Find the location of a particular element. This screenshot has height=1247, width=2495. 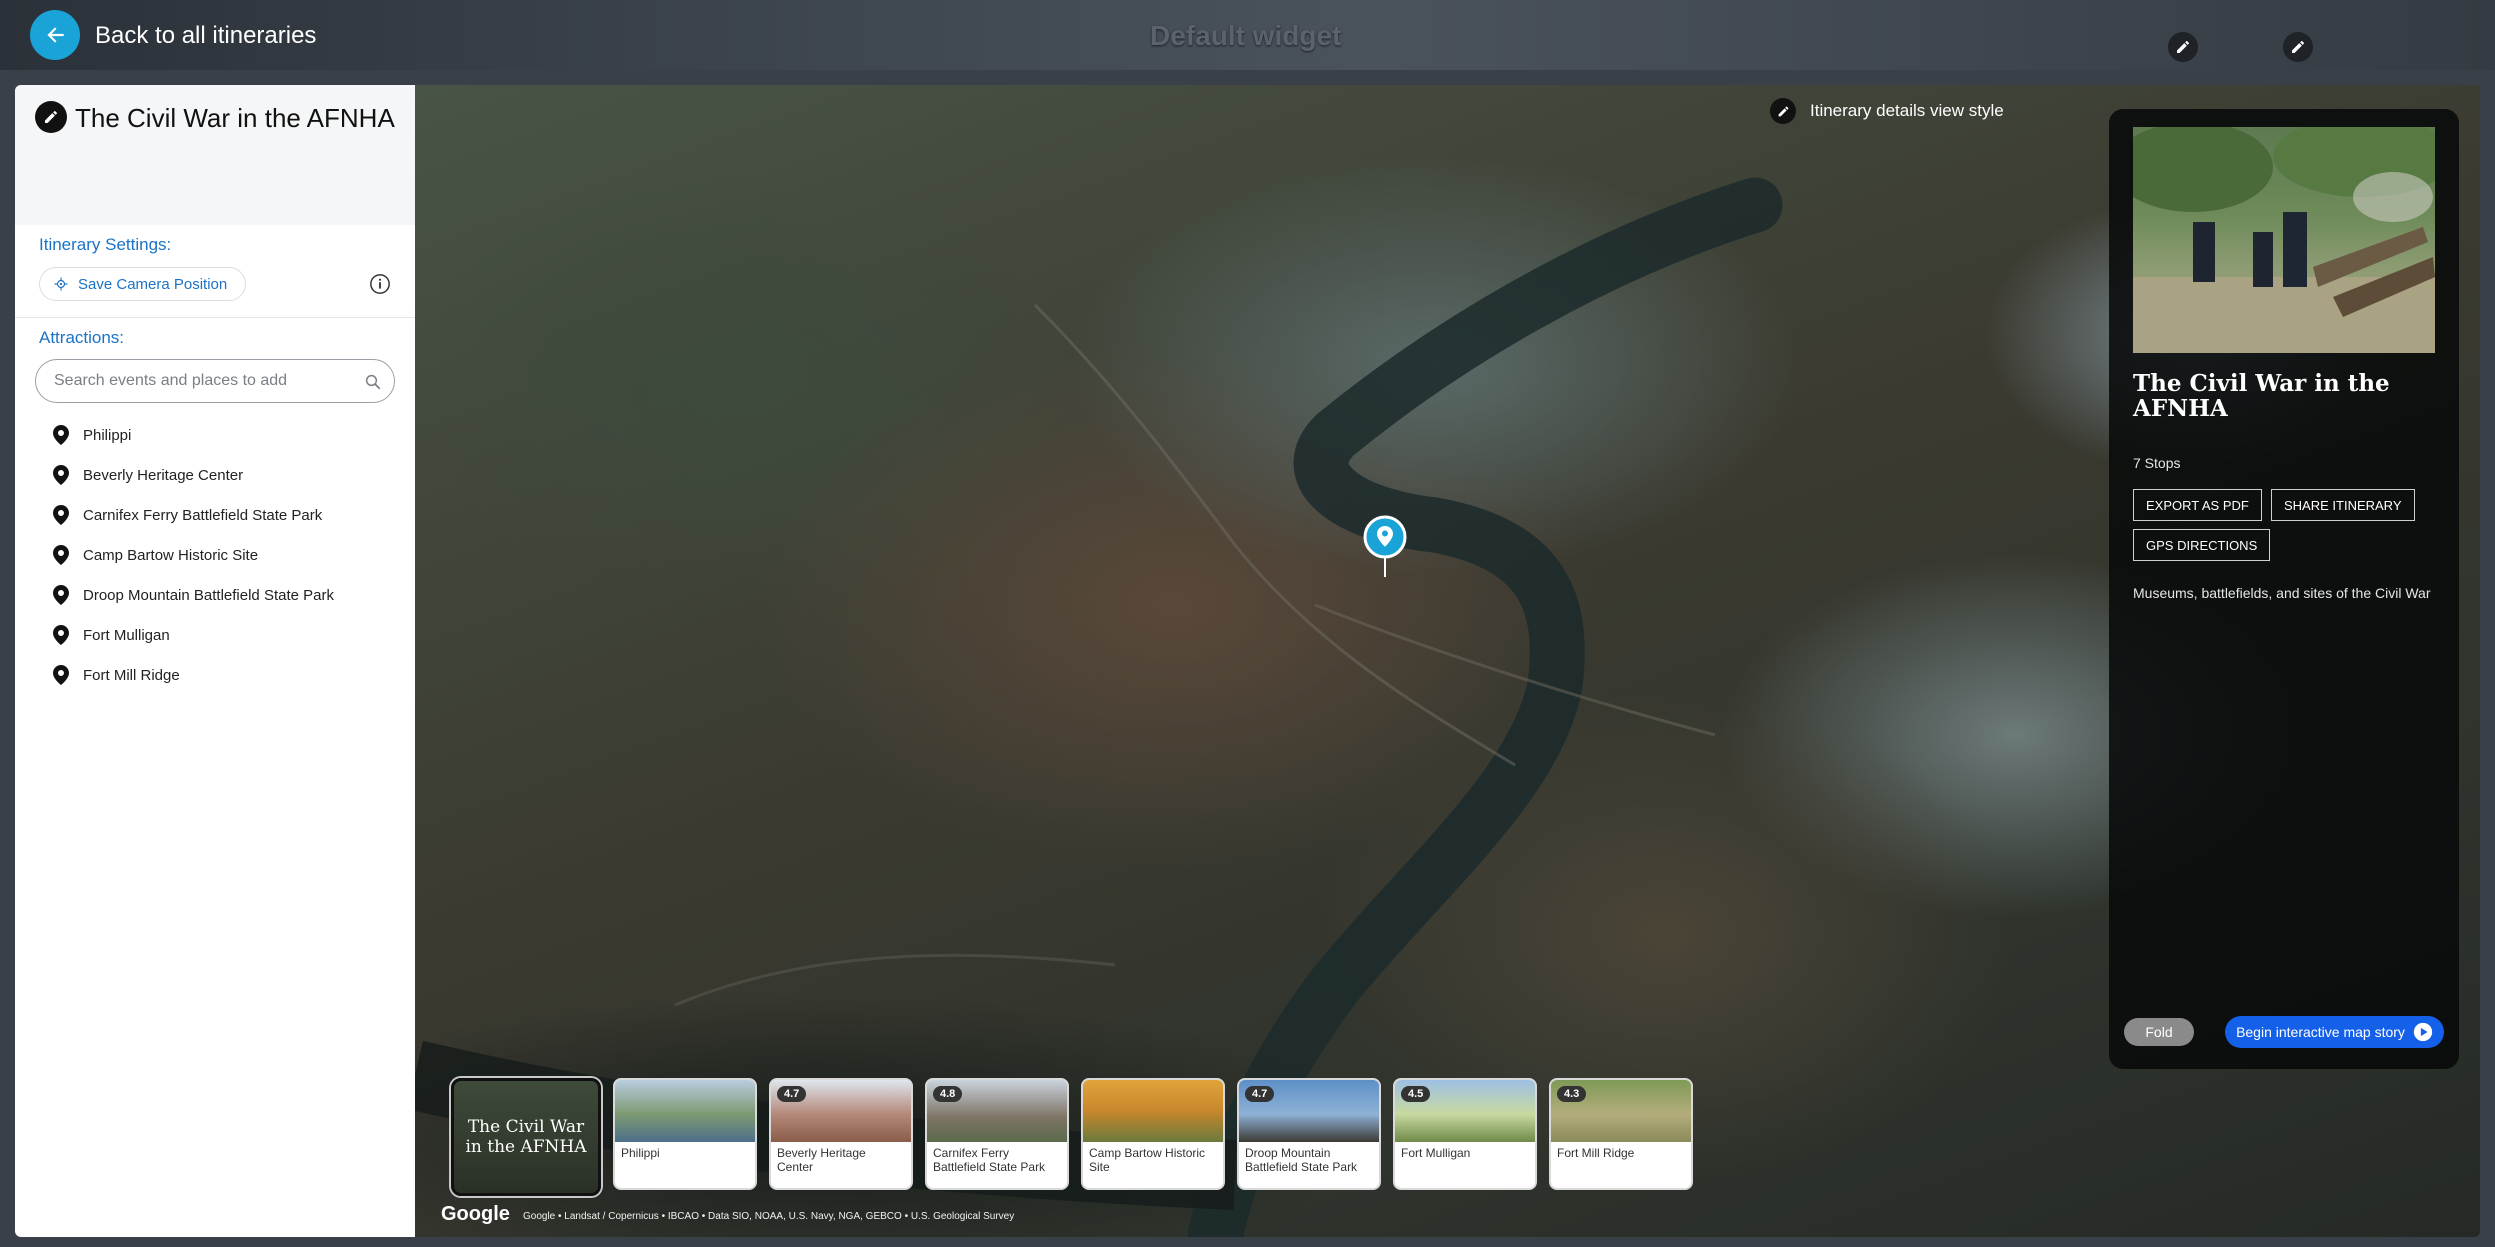

stop-card: Philippi is located at coordinates (685, 1134).